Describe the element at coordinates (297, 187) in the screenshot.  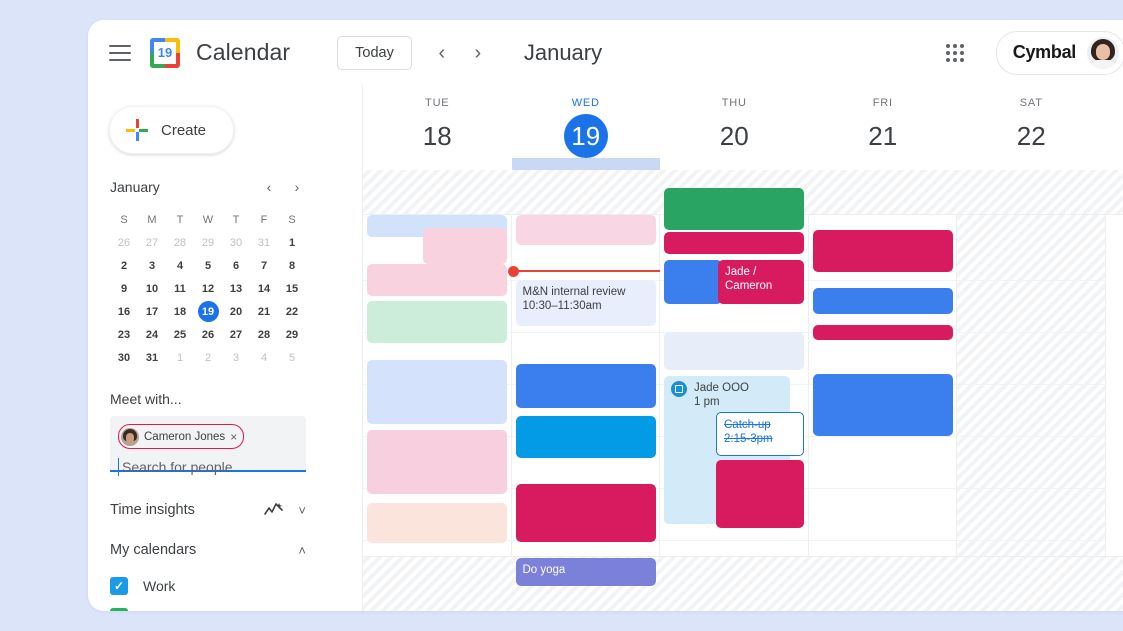
I see `mini-calendar-next-button: ›` at that location.